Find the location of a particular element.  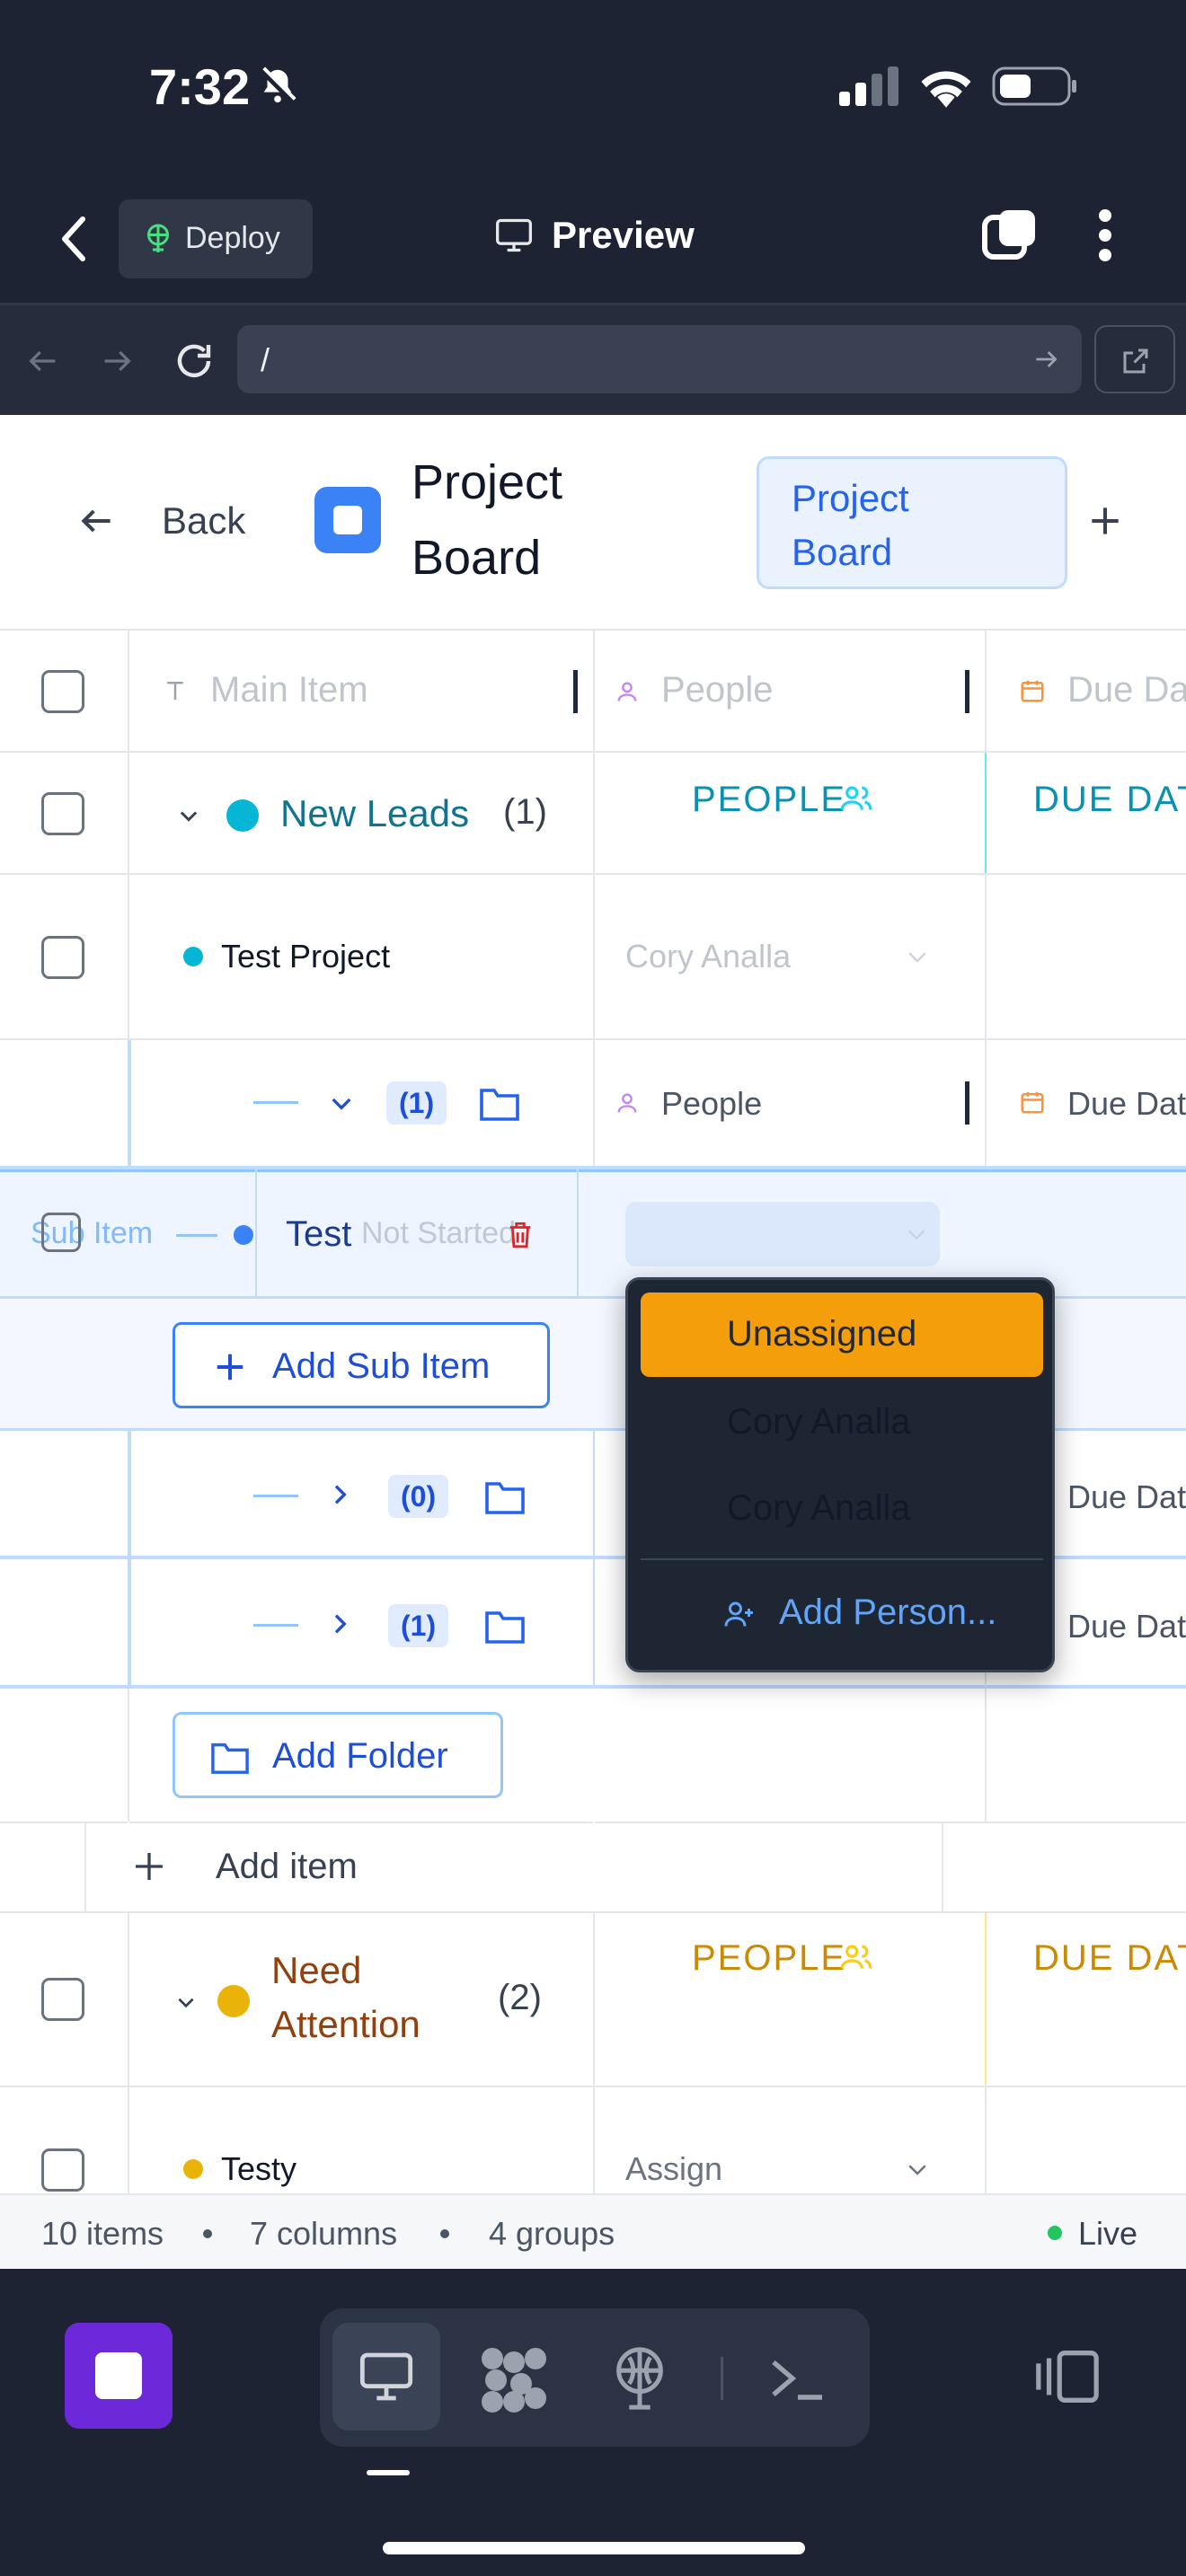

external-link-icon is located at coordinates (1136, 361).